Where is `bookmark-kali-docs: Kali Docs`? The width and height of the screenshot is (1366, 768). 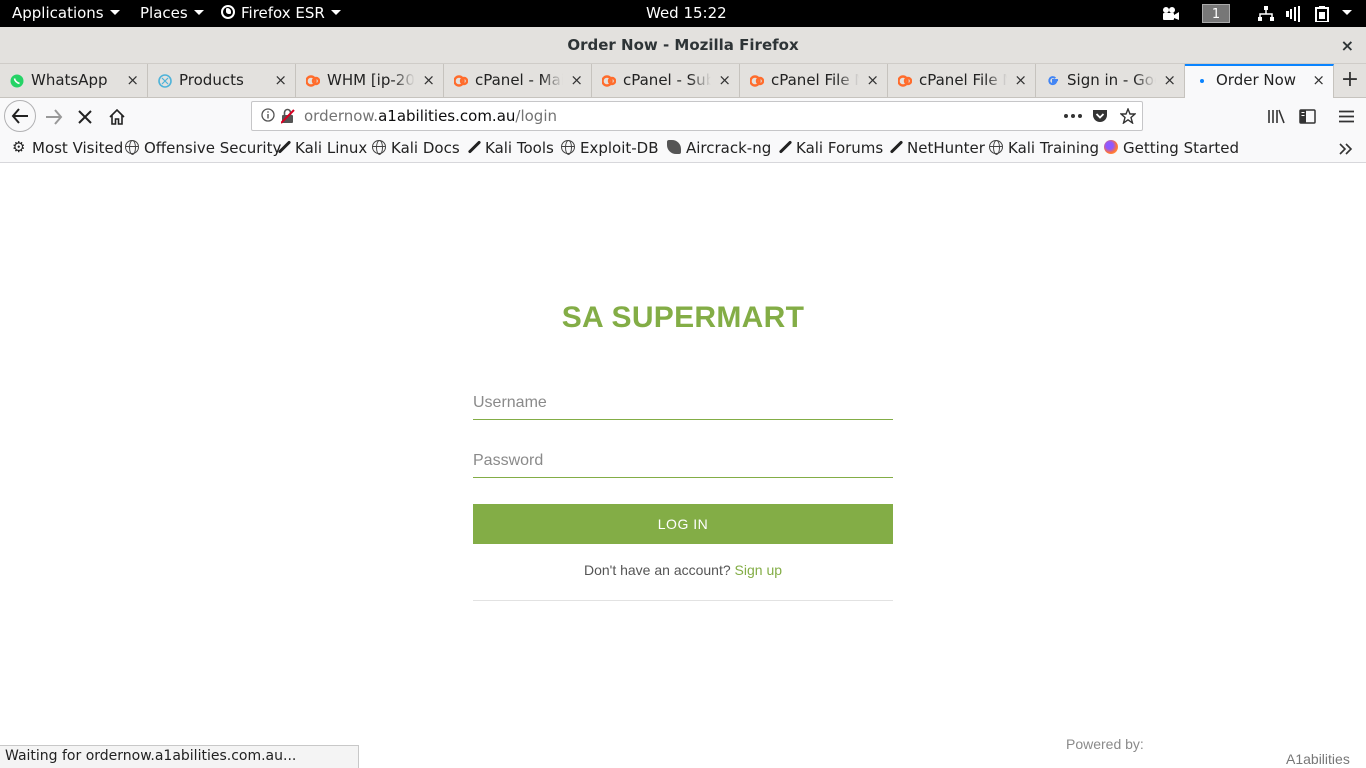 bookmark-kali-docs: Kali Docs is located at coordinates (416, 148).